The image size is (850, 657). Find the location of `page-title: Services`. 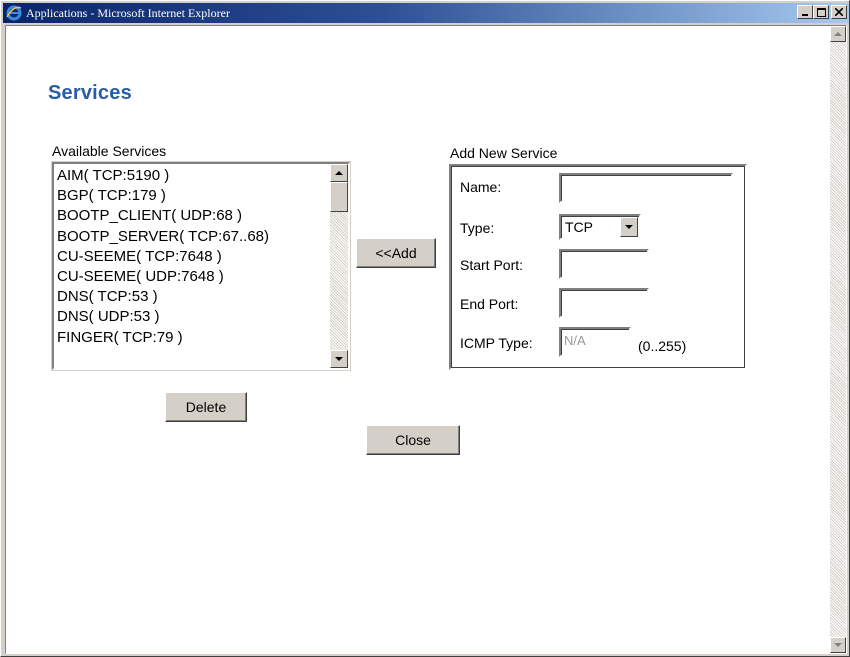

page-title: Services is located at coordinates (90, 93).